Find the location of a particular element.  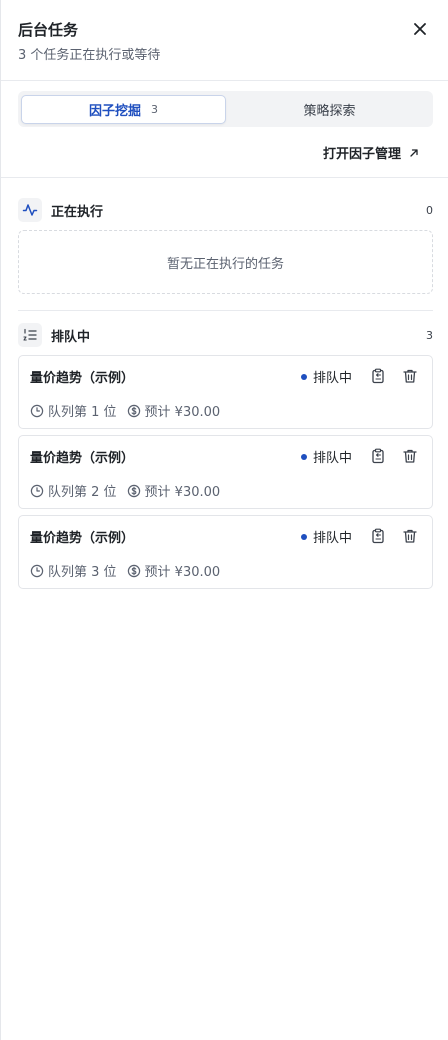

tab-factor-mining-count: 3 is located at coordinates (154, 109).